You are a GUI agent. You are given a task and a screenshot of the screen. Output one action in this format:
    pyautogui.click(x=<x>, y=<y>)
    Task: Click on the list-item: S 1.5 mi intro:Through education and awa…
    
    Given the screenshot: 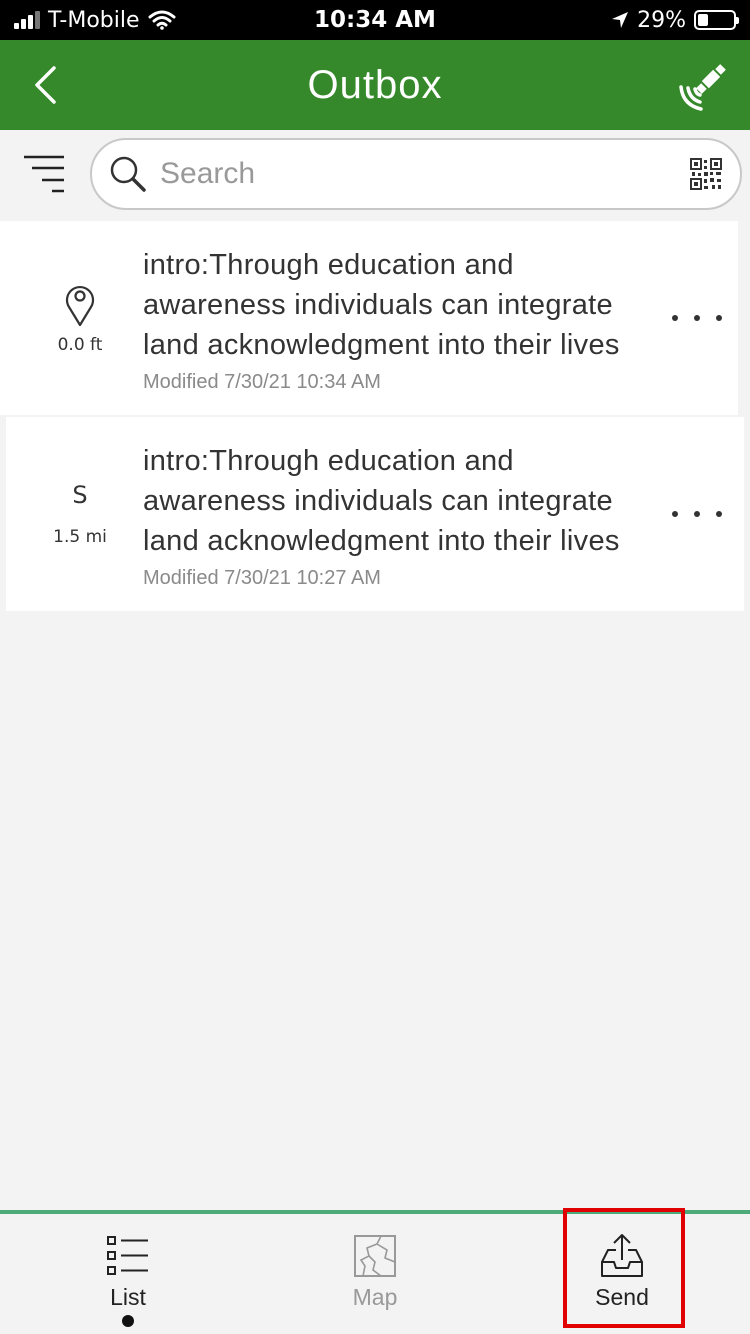 What is the action you would take?
    pyautogui.click(x=375, y=514)
    